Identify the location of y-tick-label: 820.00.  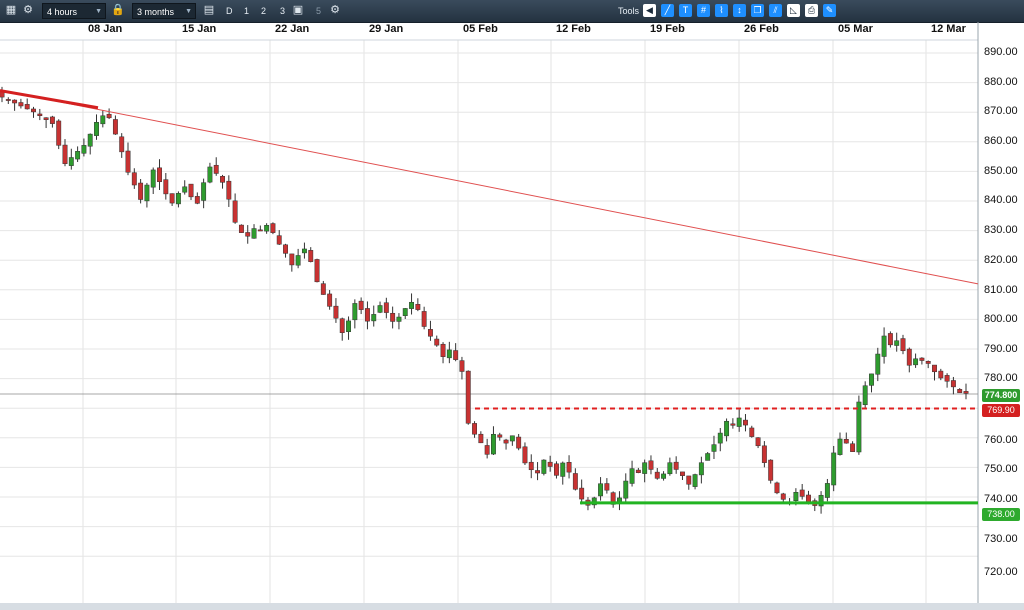
(1001, 260).